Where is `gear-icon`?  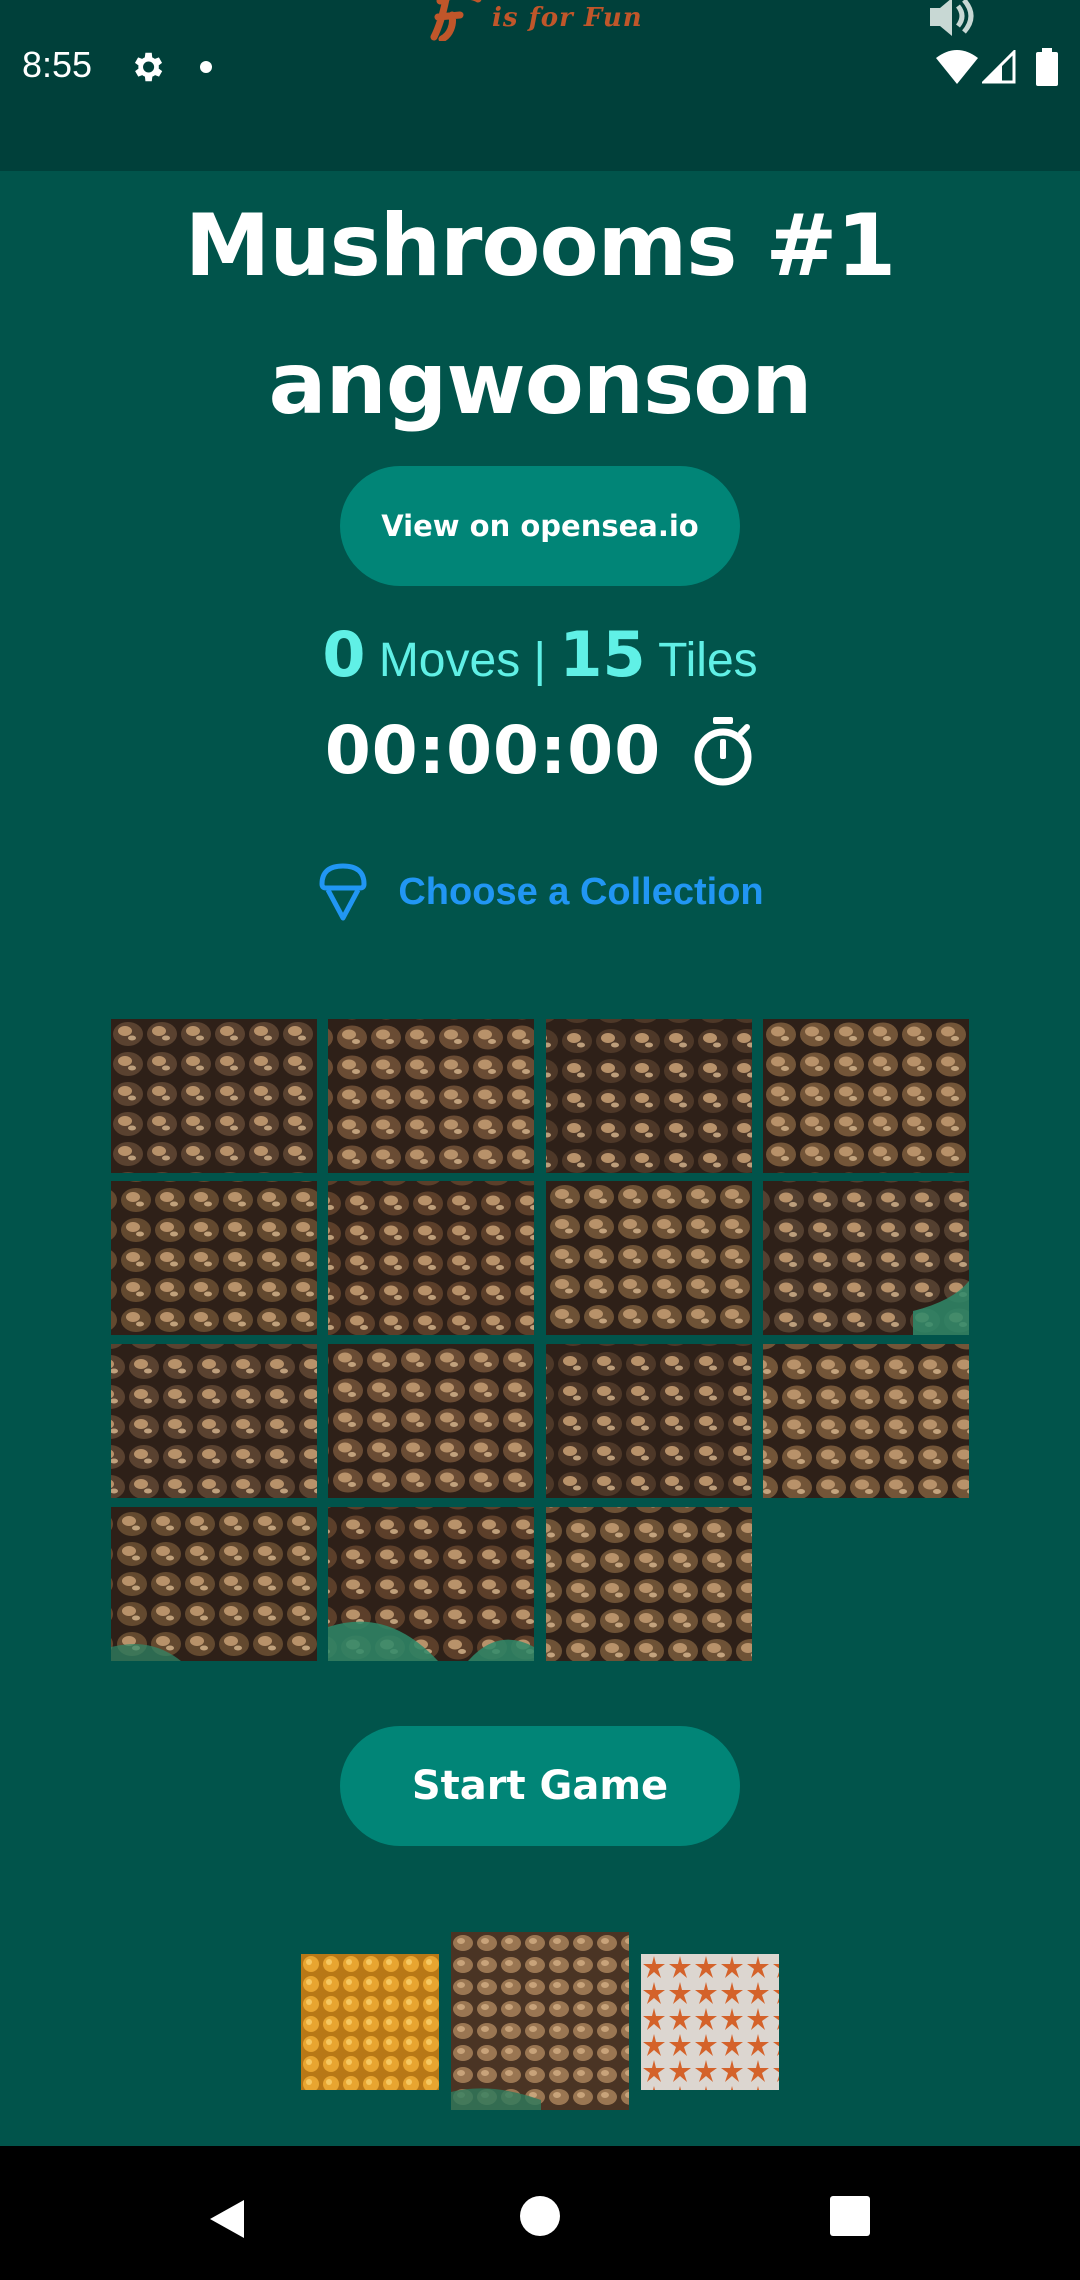 gear-icon is located at coordinates (148, 67).